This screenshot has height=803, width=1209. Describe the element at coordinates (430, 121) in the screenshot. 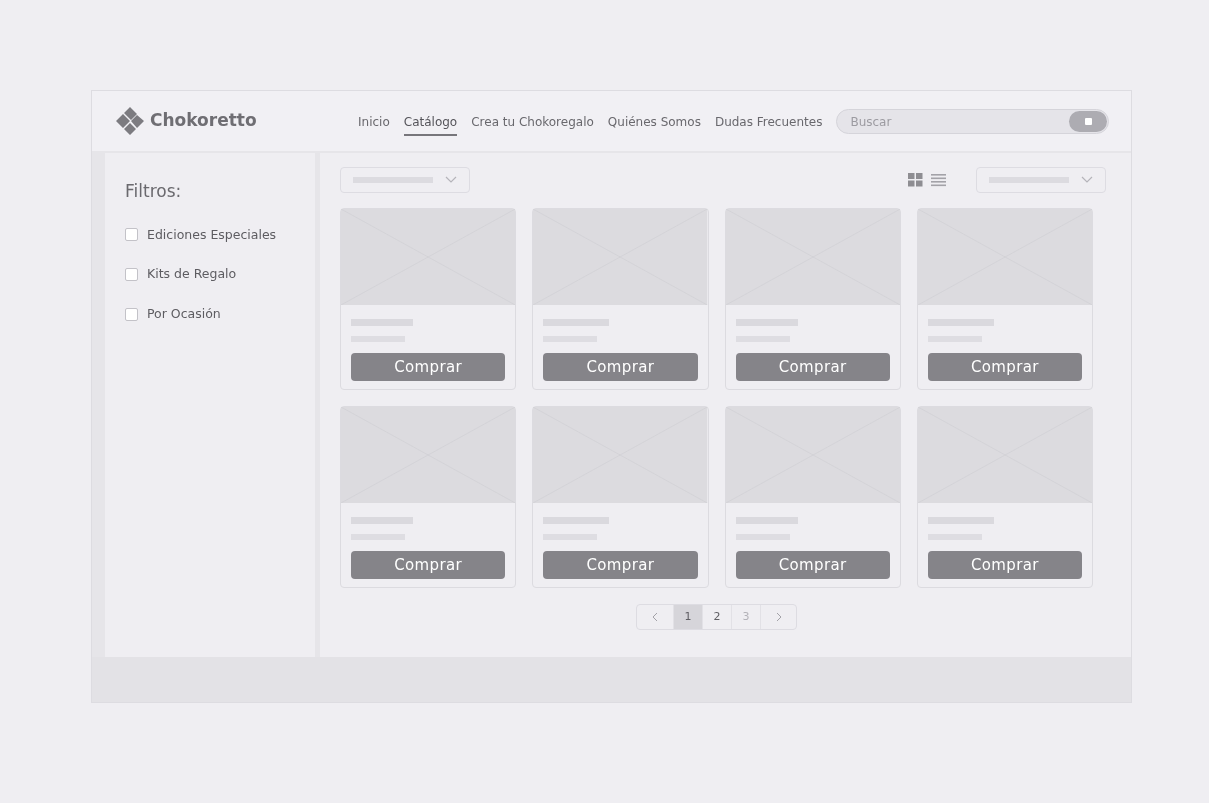

I see `nav-link: Catálogo` at that location.